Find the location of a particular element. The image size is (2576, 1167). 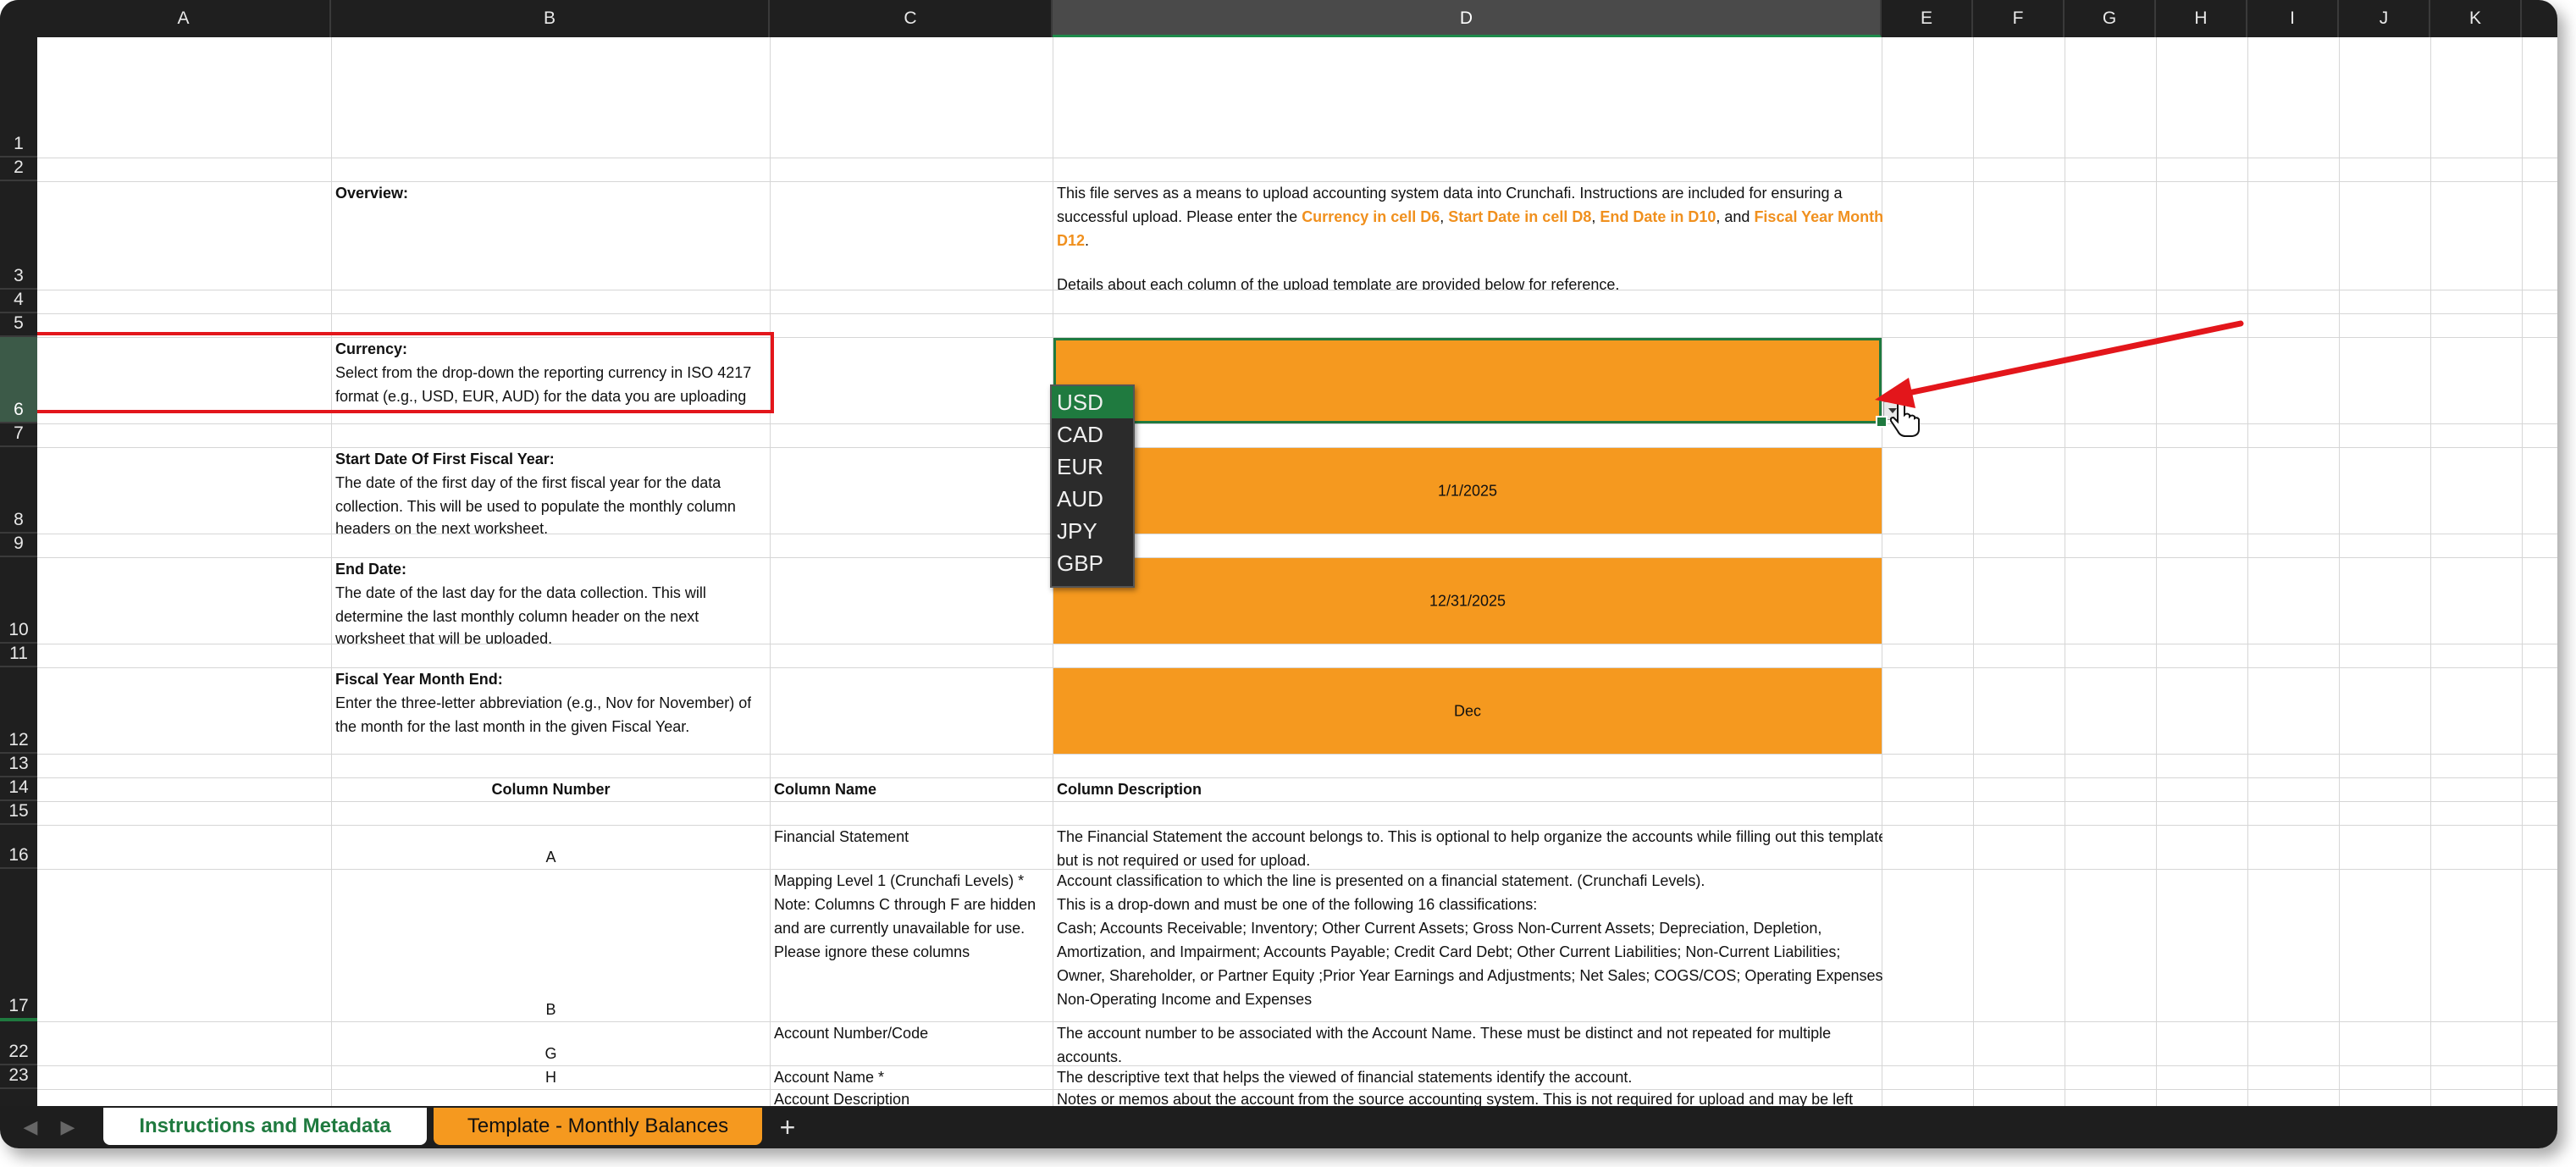

row-header: 11 is located at coordinates (18, 655).